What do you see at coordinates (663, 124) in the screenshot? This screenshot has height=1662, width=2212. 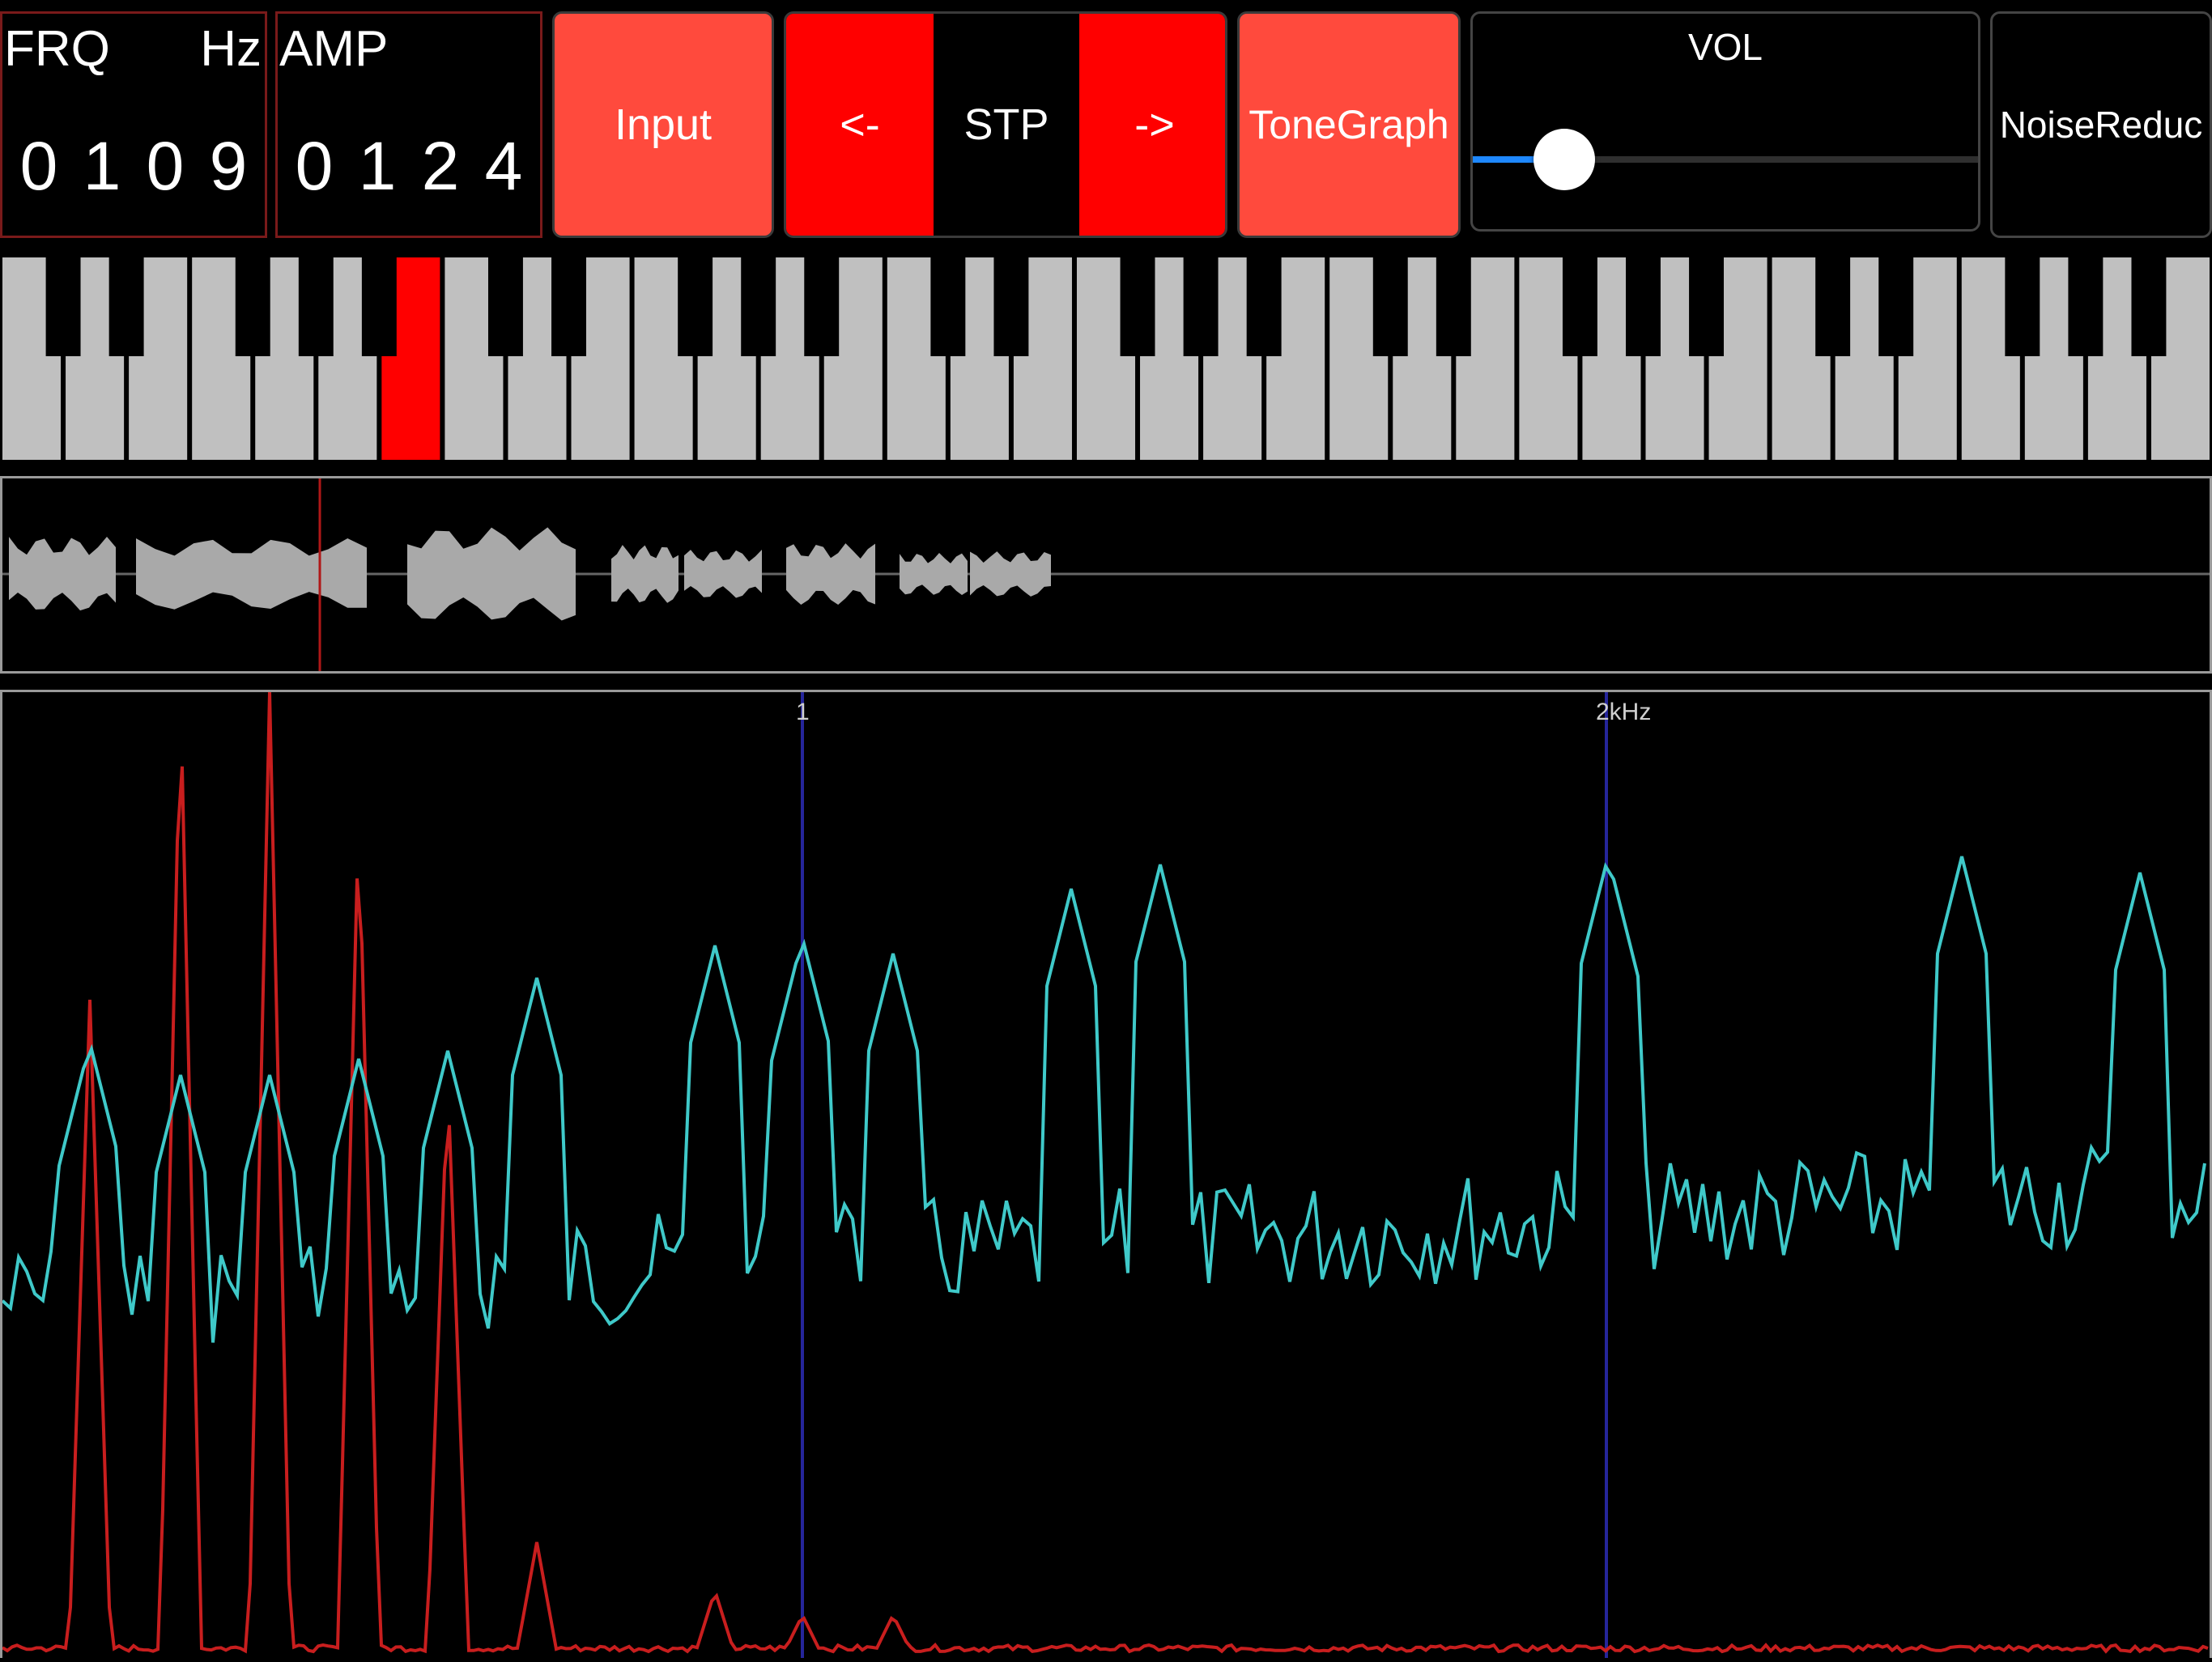 I see `input-button: Input` at bounding box center [663, 124].